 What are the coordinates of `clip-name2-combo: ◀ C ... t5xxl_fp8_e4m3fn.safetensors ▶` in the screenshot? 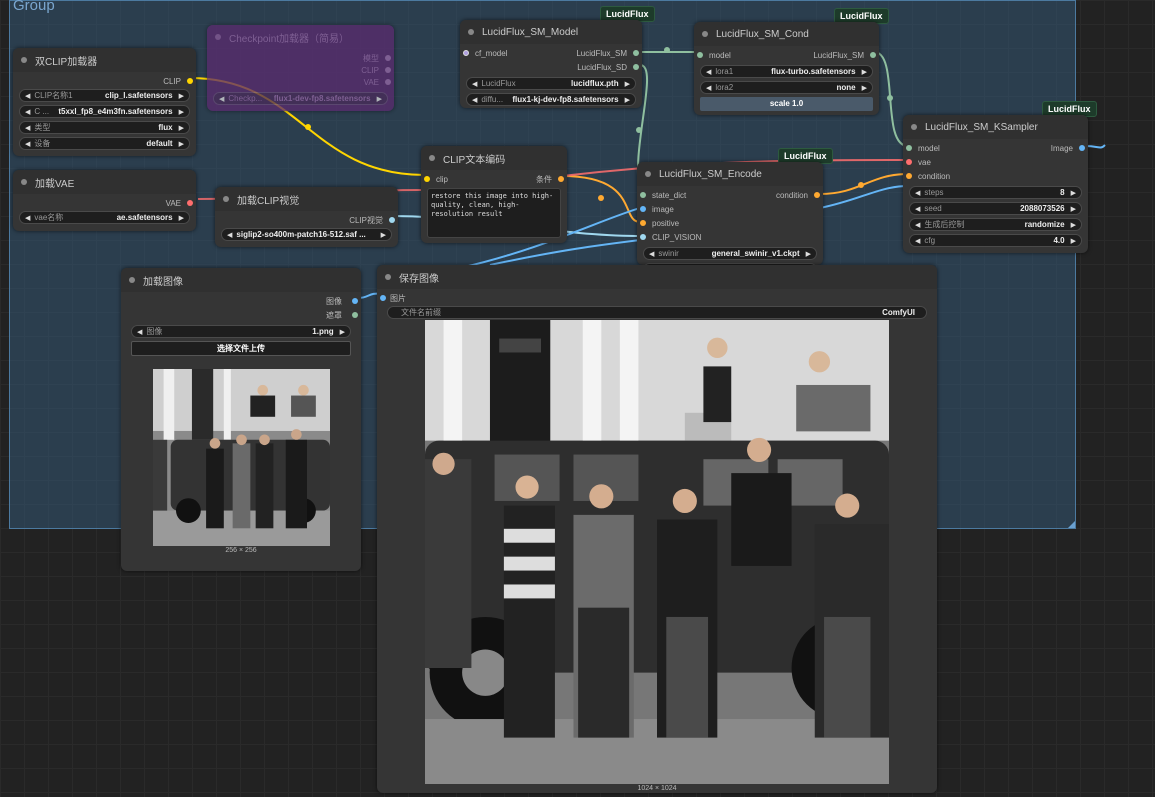 It's located at (104, 111).